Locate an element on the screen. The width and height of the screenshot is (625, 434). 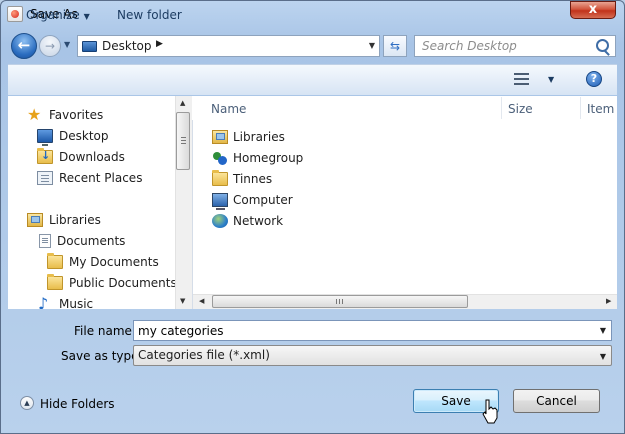
star-icon: ★ is located at coordinates (34, 114).